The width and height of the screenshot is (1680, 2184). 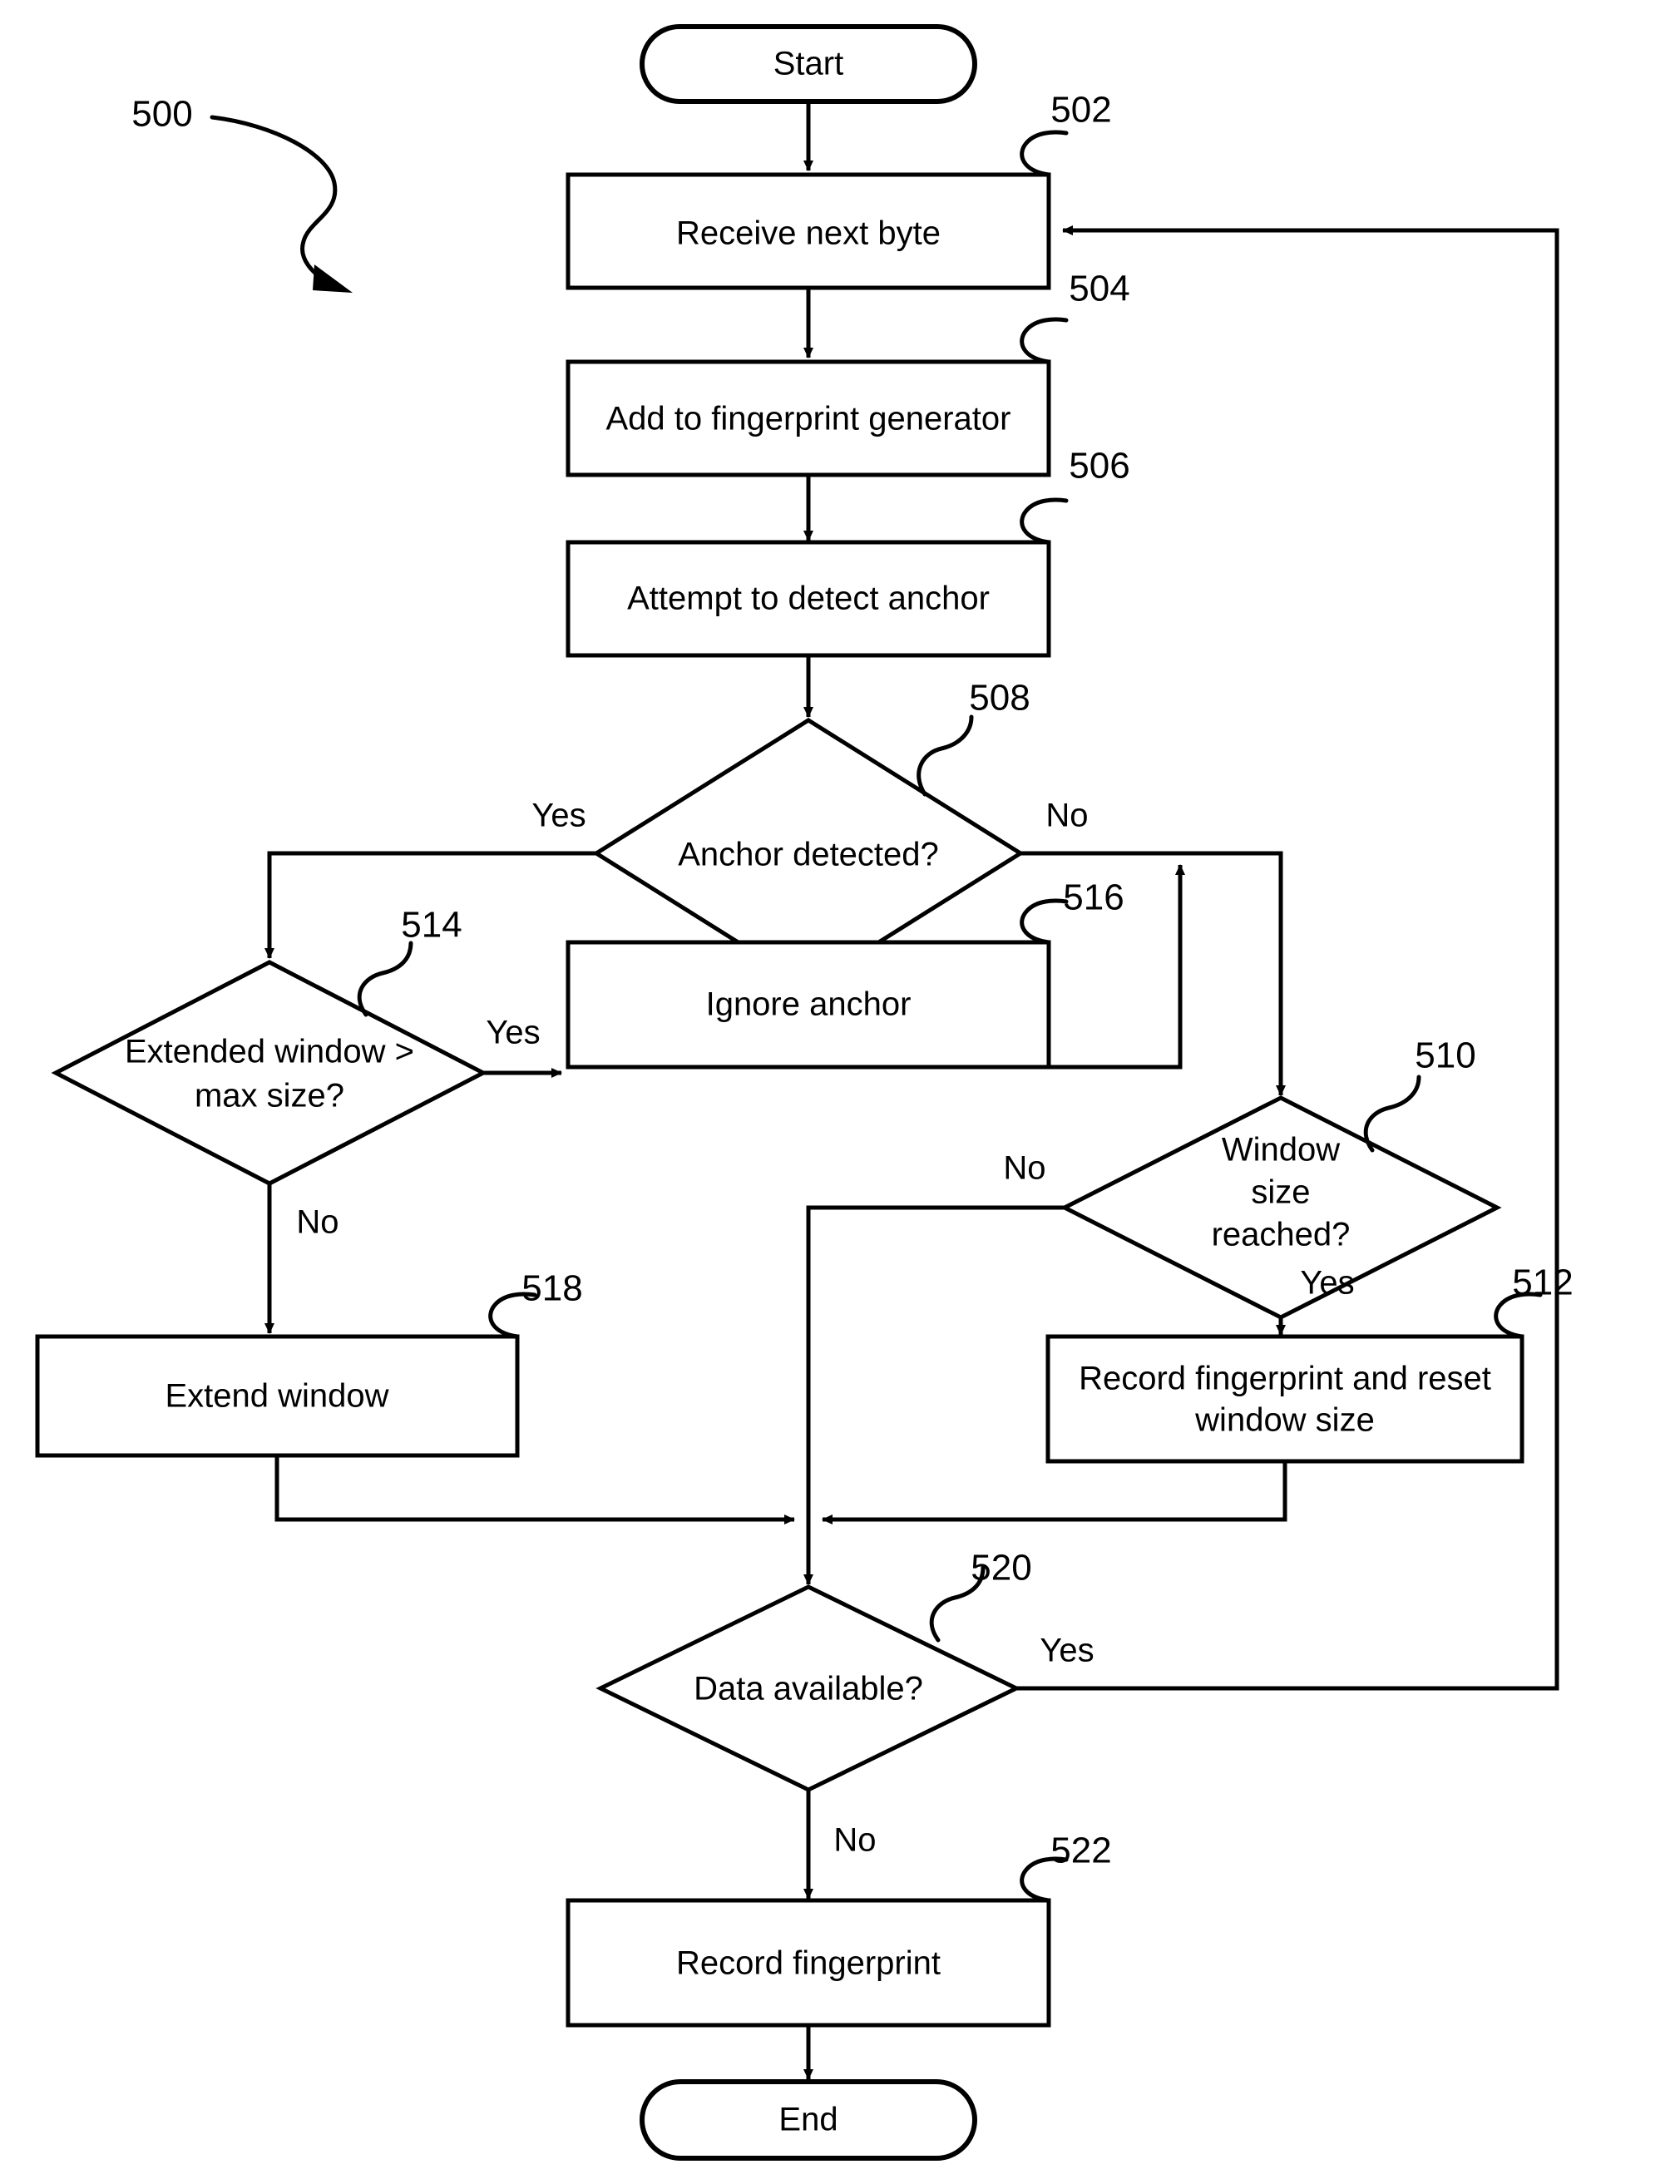 I want to click on figure-number-label: 500, so click(x=161, y=114).